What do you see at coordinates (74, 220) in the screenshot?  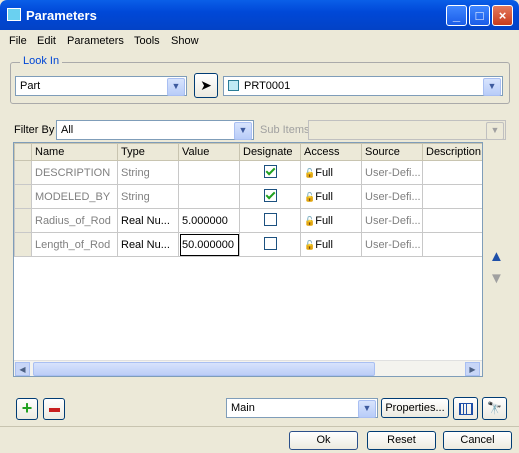 I see `cell-name: Radius_of_Rod` at bounding box center [74, 220].